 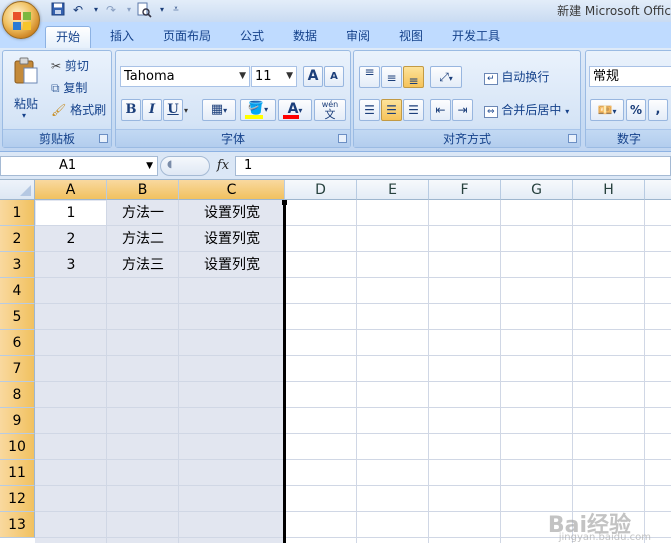 I want to click on row-header-5: 5, so click(x=17, y=317).